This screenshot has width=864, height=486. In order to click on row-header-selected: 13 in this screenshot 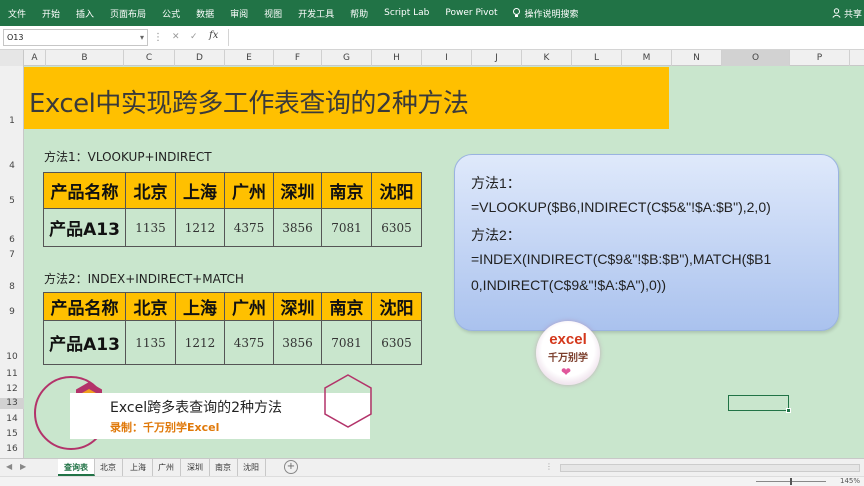, I will do `click(12, 403)`.